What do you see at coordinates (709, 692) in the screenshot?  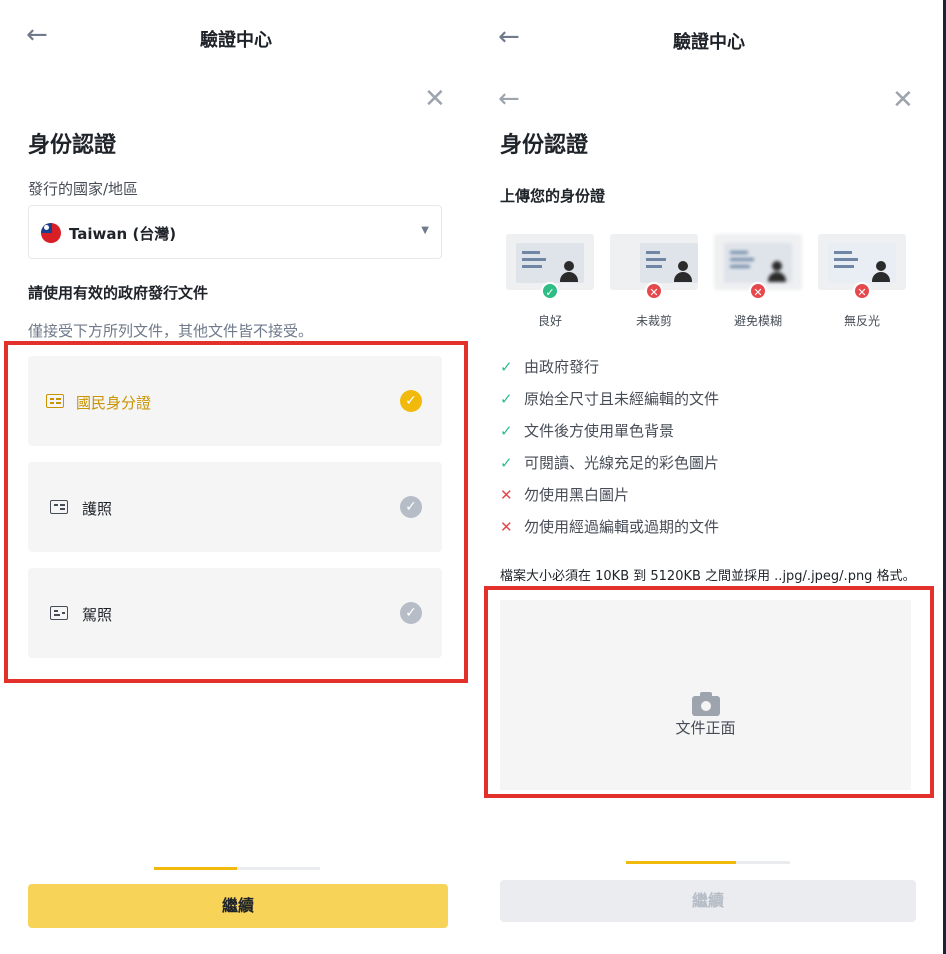 I see `highlight-box` at bounding box center [709, 692].